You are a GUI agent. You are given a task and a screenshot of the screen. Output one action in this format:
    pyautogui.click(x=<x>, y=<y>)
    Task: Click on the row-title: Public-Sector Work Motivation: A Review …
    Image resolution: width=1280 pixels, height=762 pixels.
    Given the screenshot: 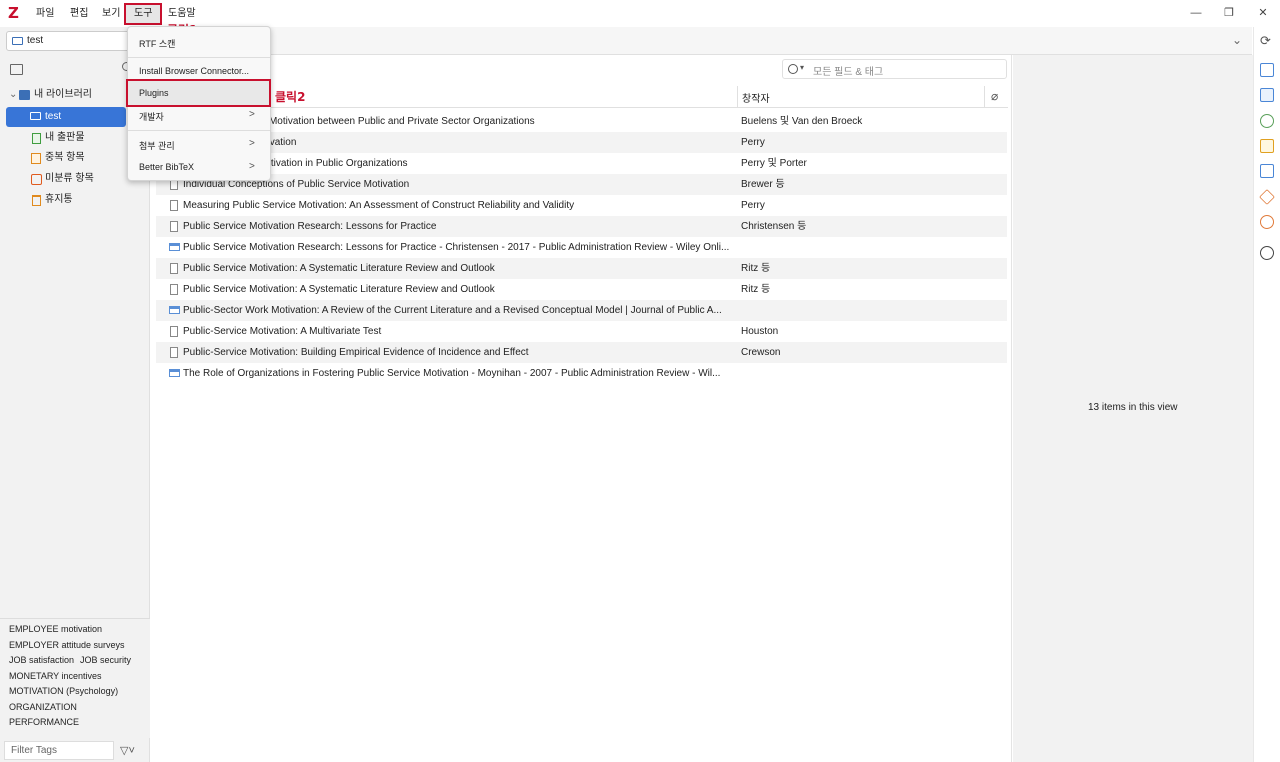 What is the action you would take?
    pyautogui.click(x=452, y=310)
    